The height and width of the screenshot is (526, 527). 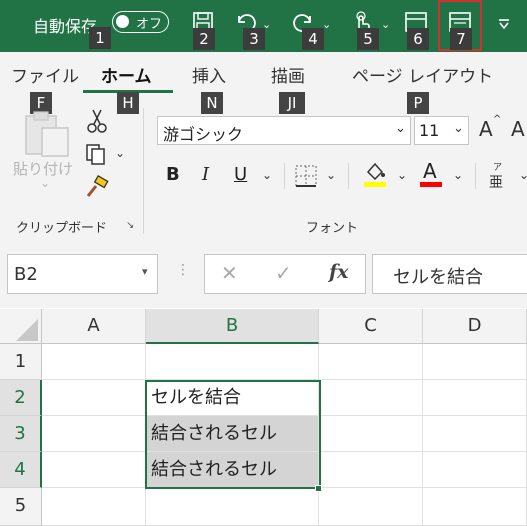 I want to click on font-size-value: 11, so click(x=429, y=130).